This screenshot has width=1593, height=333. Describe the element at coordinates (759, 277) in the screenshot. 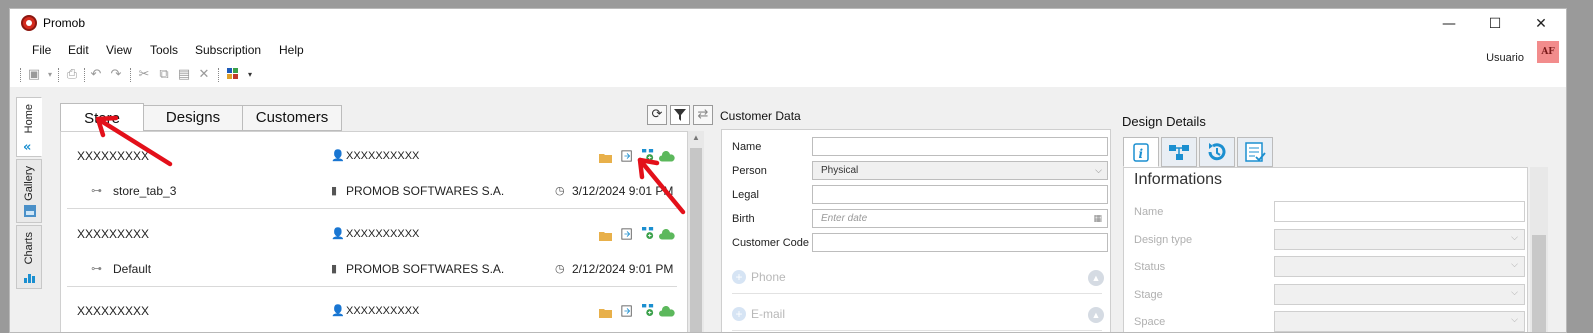

I see `phone-section: + Phone` at that location.